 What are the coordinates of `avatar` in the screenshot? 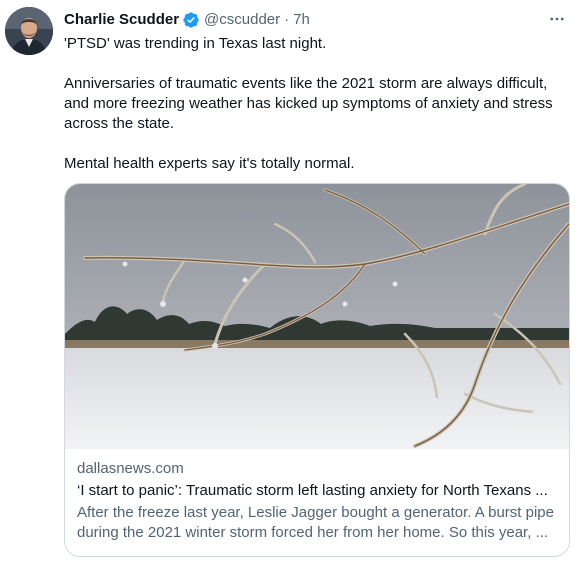 It's located at (29, 31).